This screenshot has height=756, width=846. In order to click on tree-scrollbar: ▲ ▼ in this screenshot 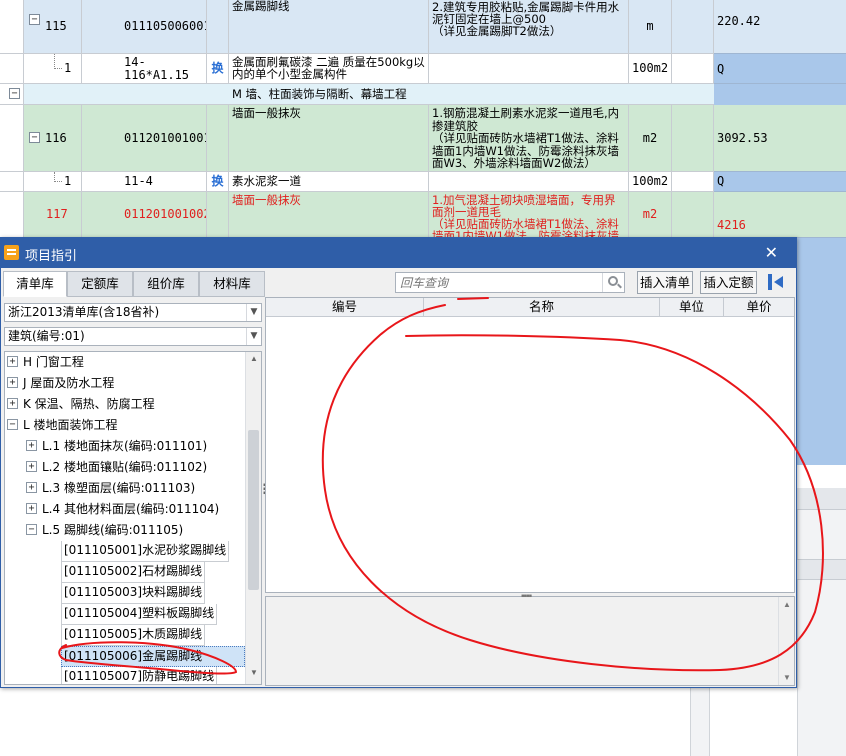, I will do `click(253, 518)`.